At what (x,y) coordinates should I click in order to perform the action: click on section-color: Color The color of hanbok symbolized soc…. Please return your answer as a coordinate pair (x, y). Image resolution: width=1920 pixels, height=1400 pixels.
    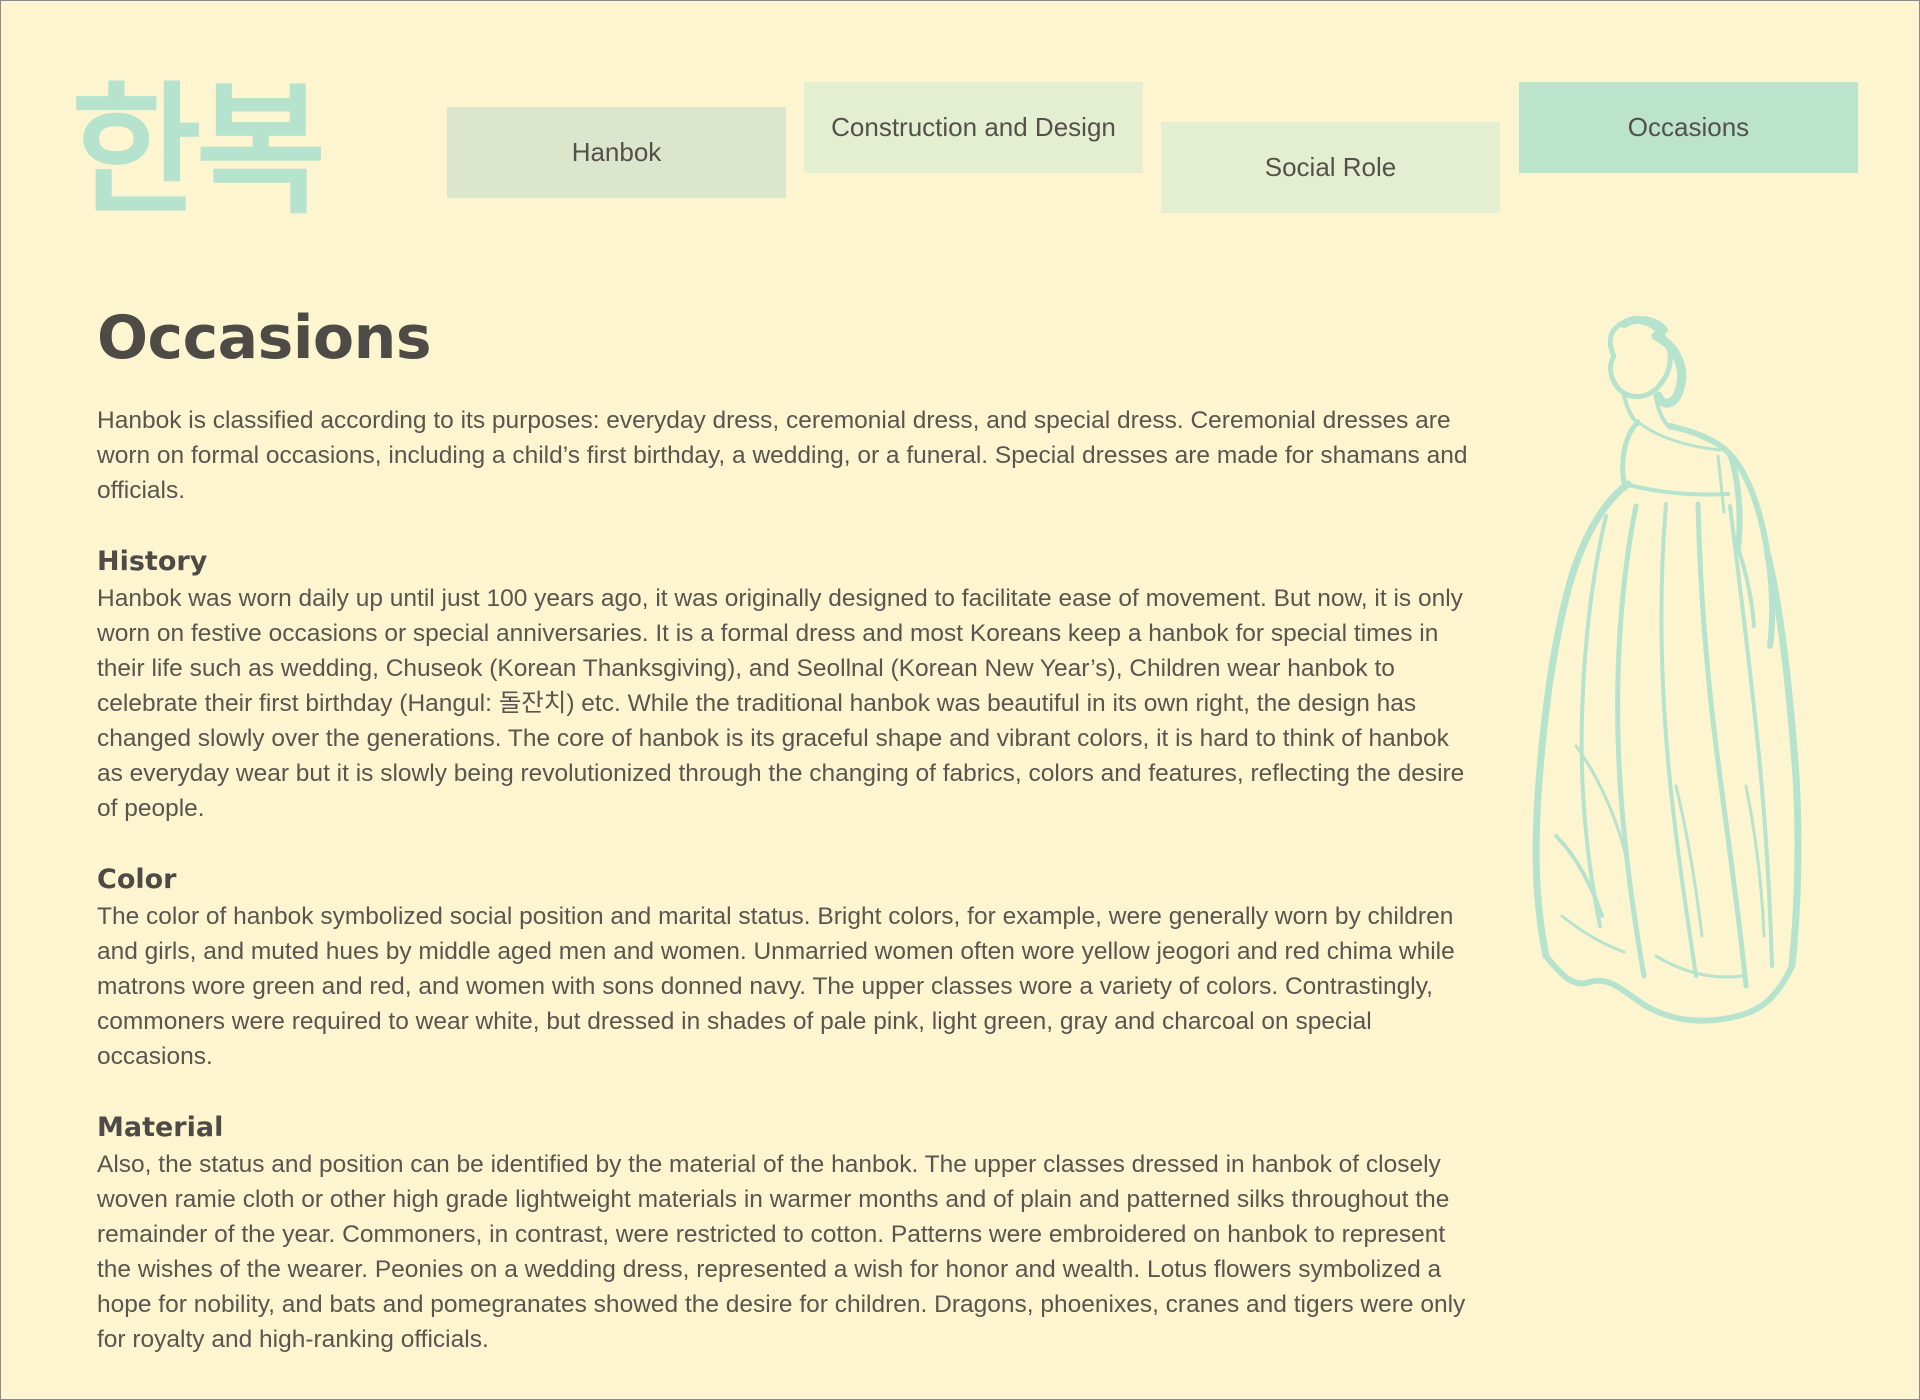
    Looking at the image, I should click on (787, 967).